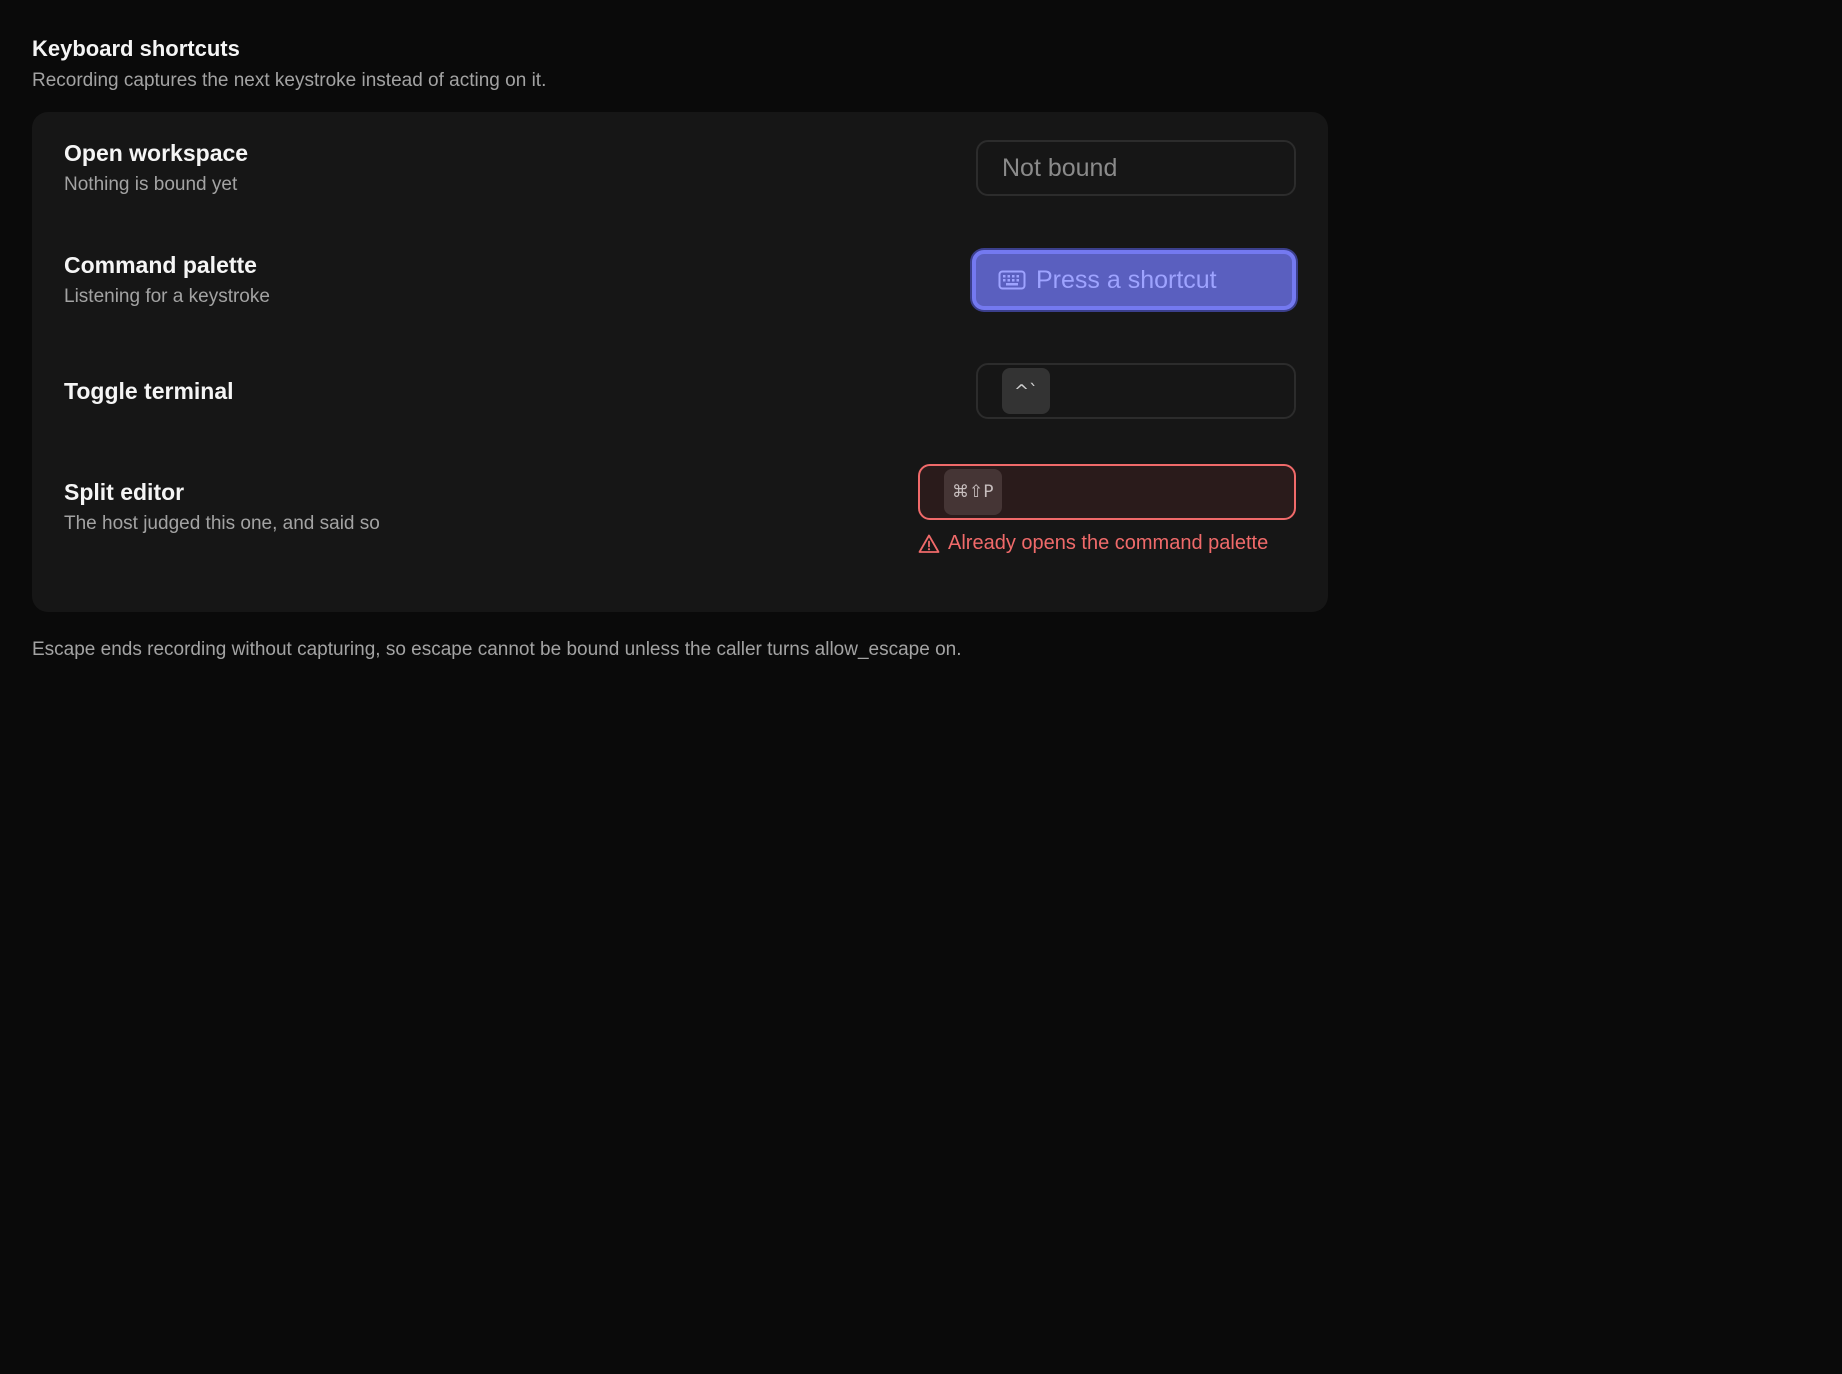 This screenshot has width=1842, height=1374. I want to click on shortcut-name: Toggle terminal, so click(149, 391).